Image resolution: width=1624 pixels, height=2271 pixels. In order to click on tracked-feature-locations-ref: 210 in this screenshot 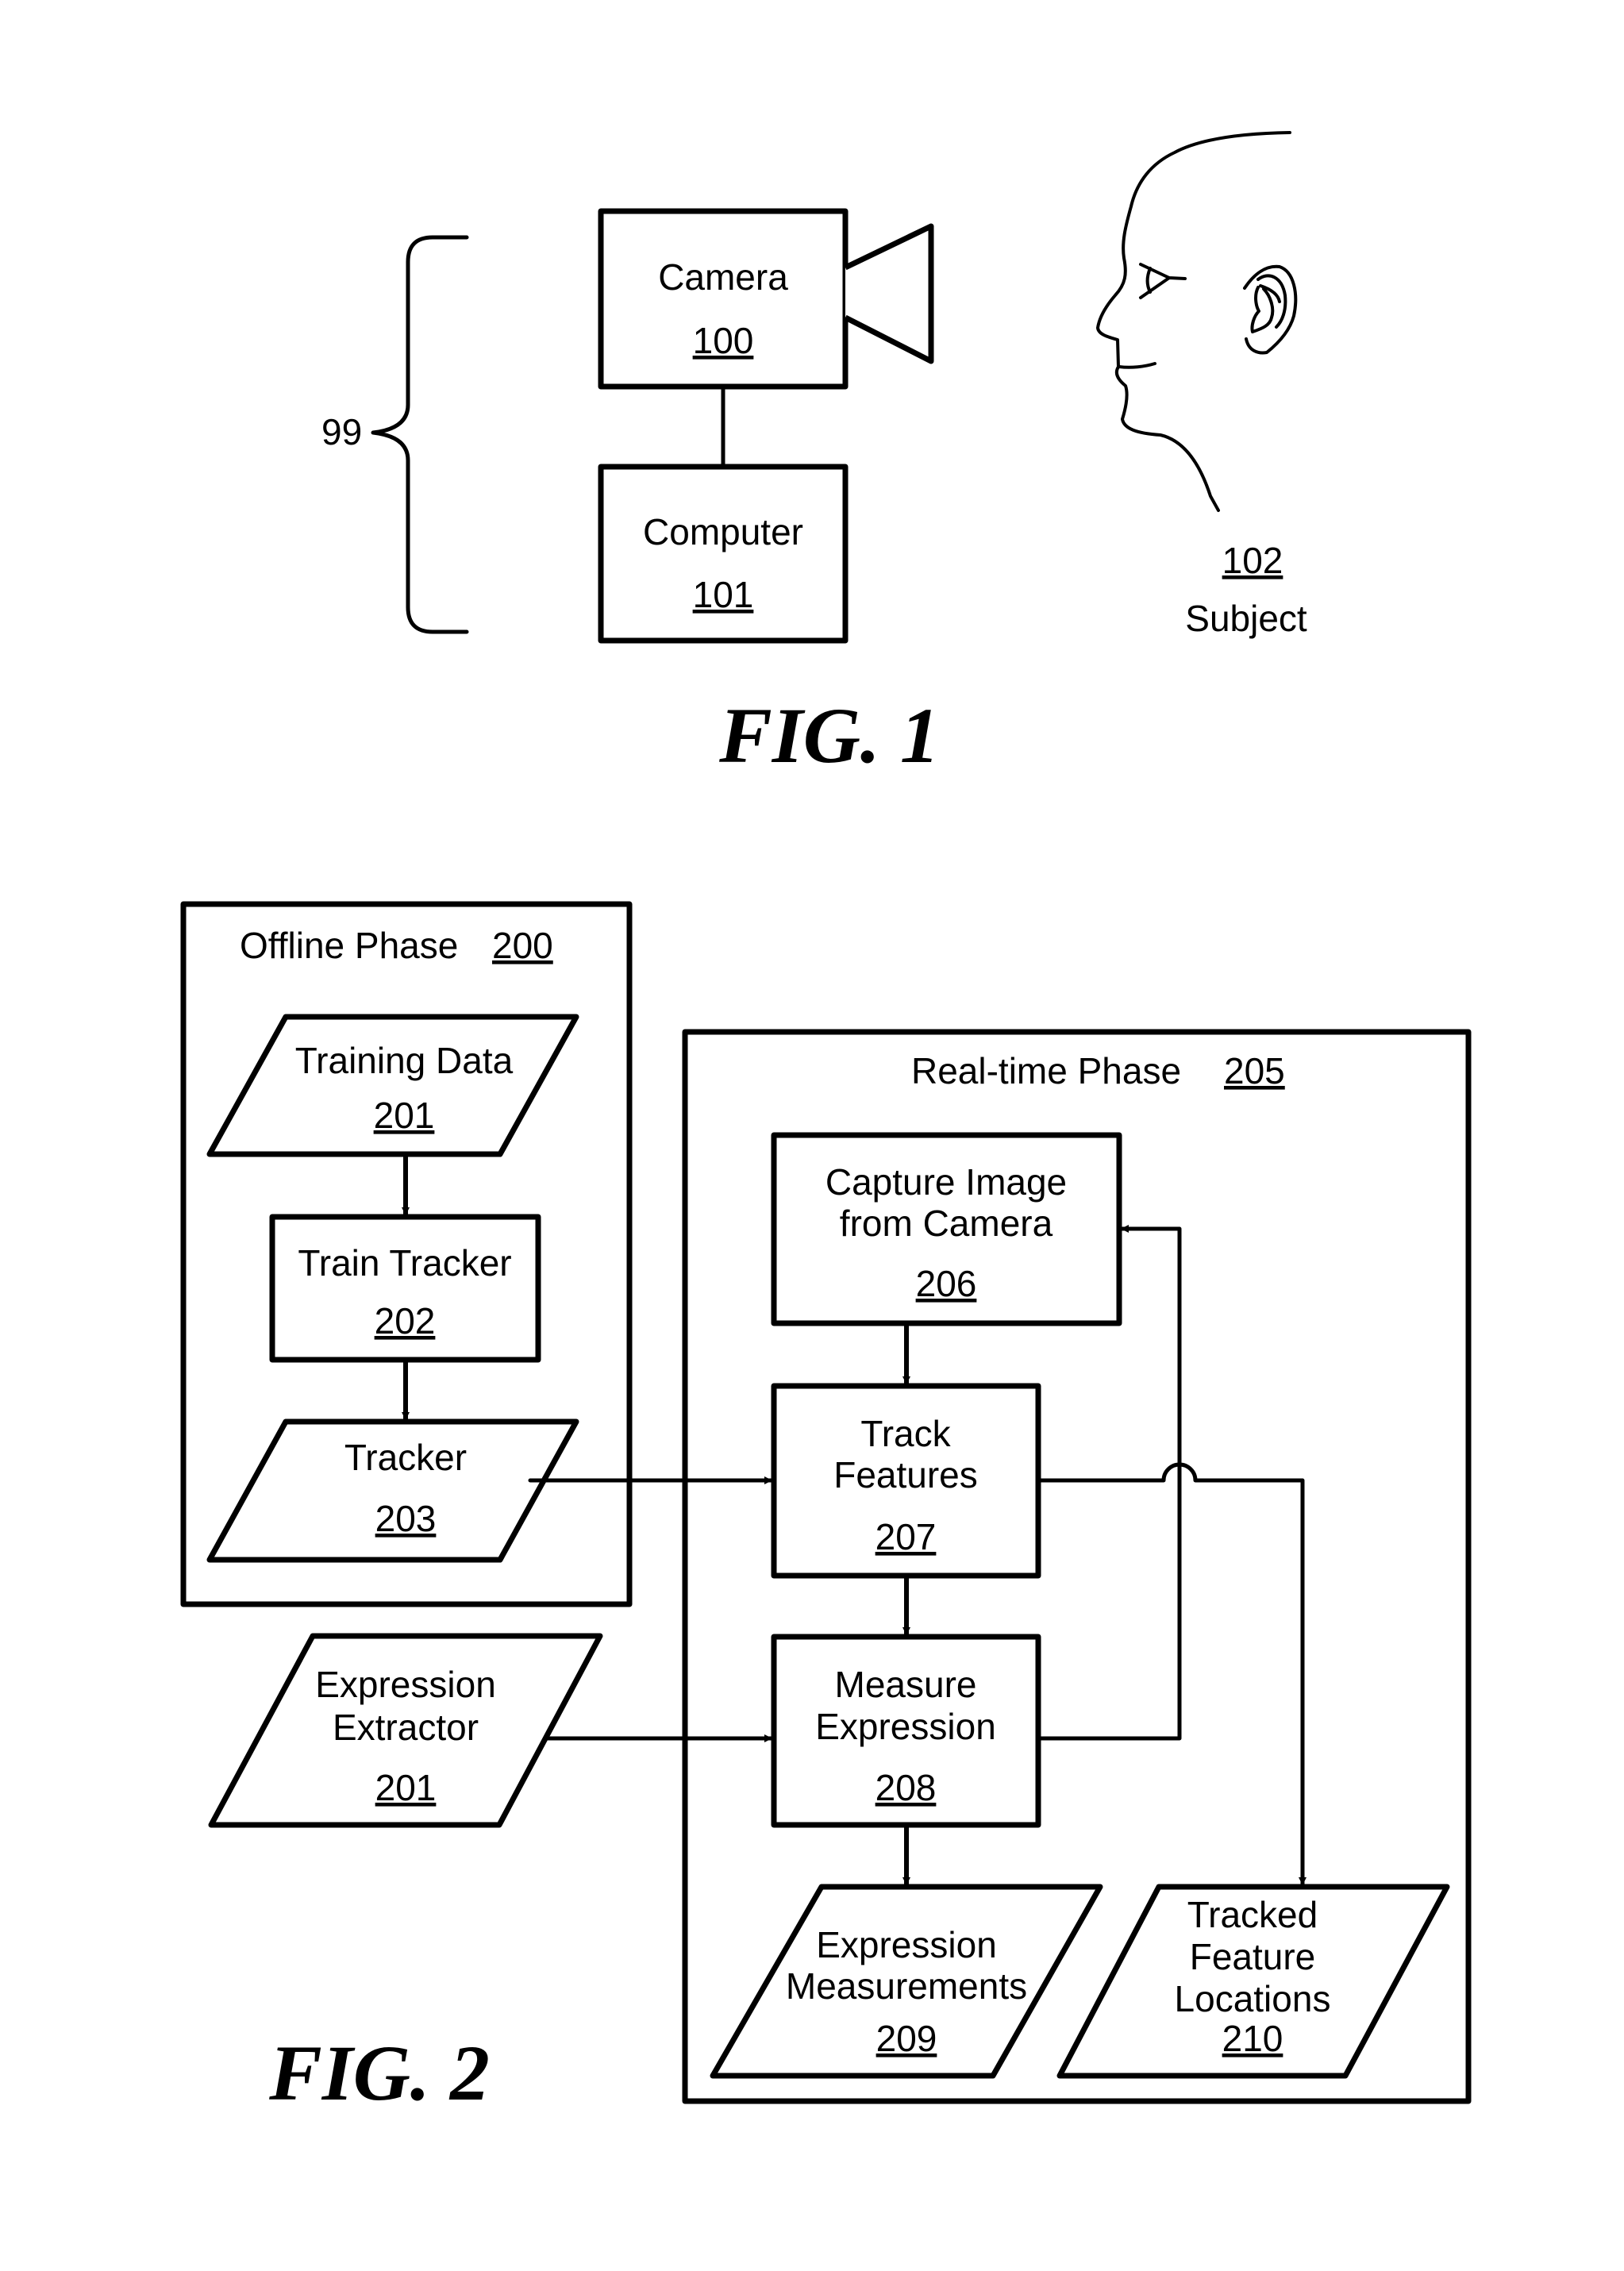, I will do `click(1252, 2039)`.